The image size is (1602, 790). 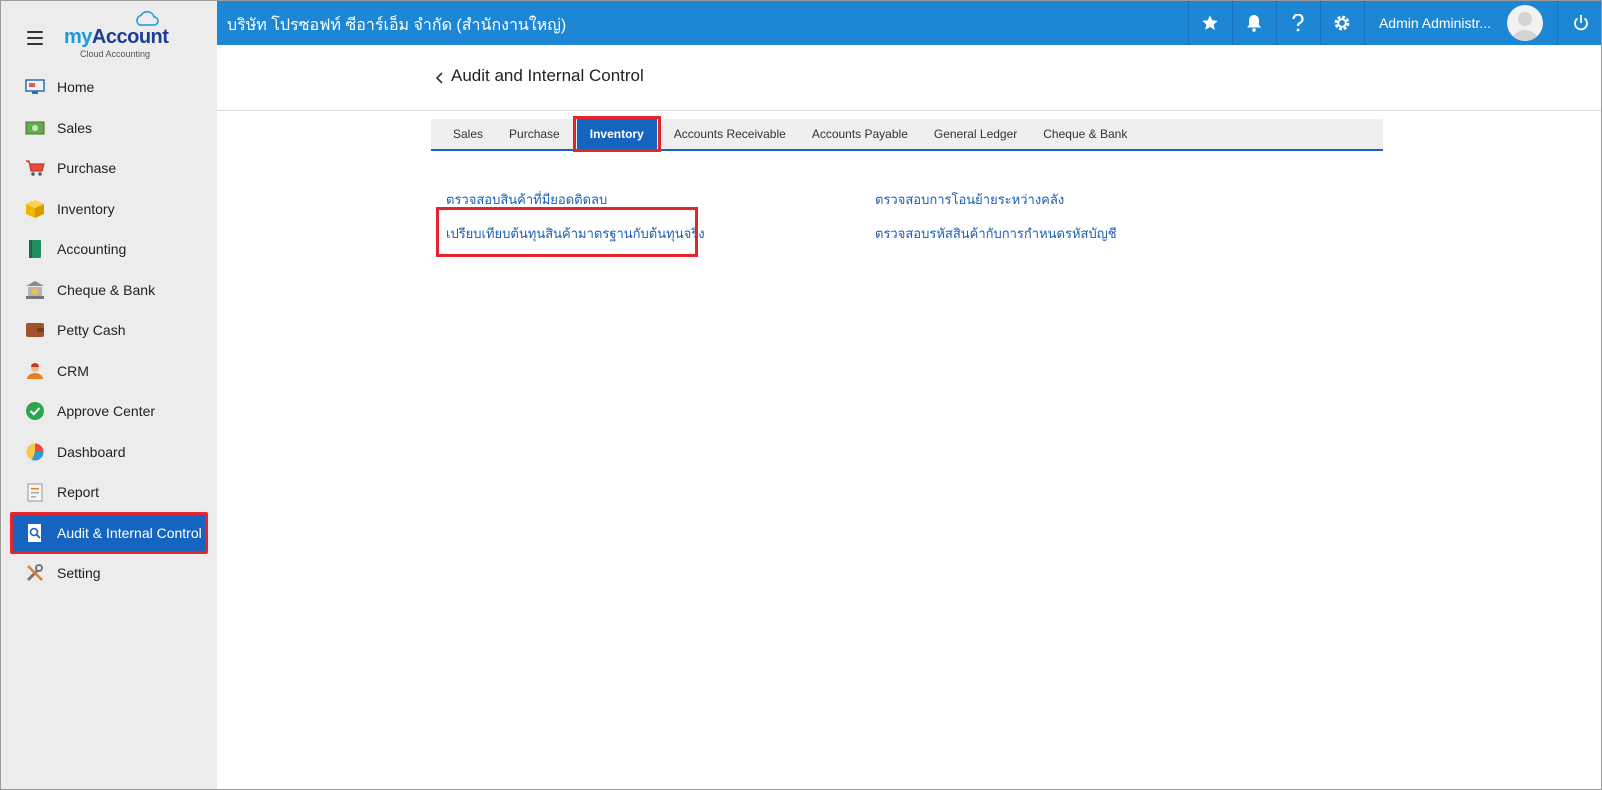 I want to click on link-negative-stock: ตรวจสอบสินค้าที่มียอดติดลบ, so click(x=526, y=199).